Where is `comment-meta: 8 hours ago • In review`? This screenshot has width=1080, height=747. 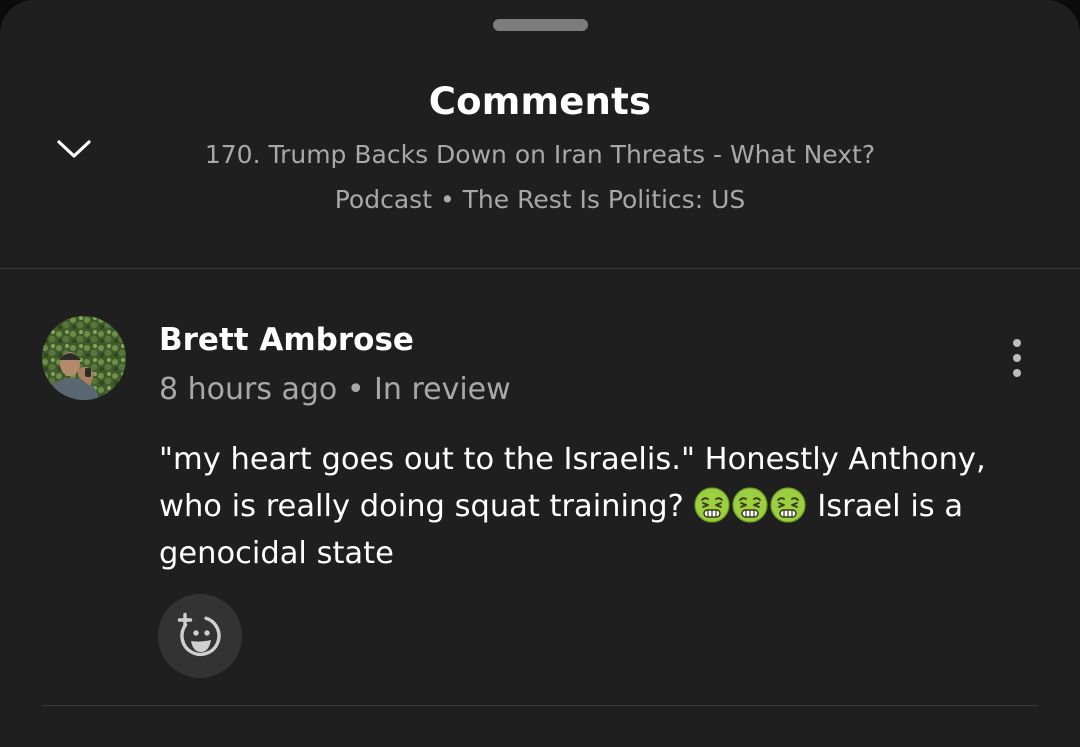 comment-meta: 8 hours ago • In review is located at coordinates (335, 389).